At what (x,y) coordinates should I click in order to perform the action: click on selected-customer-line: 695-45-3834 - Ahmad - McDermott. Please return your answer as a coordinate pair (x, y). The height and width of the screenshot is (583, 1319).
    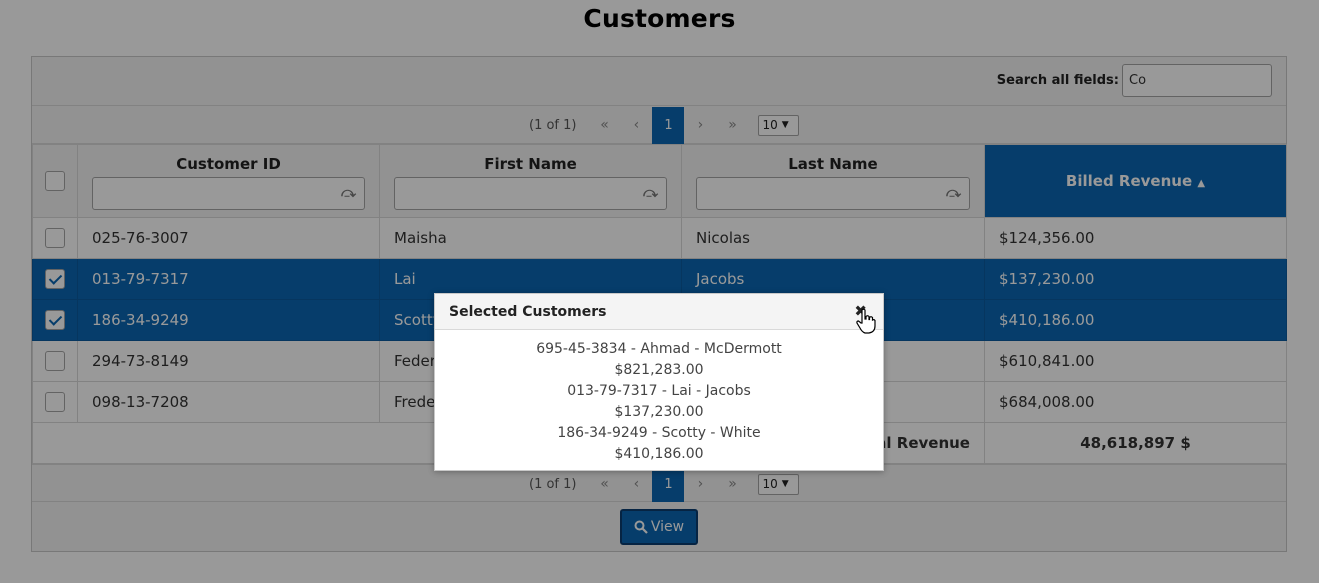
    Looking at the image, I should click on (659, 349).